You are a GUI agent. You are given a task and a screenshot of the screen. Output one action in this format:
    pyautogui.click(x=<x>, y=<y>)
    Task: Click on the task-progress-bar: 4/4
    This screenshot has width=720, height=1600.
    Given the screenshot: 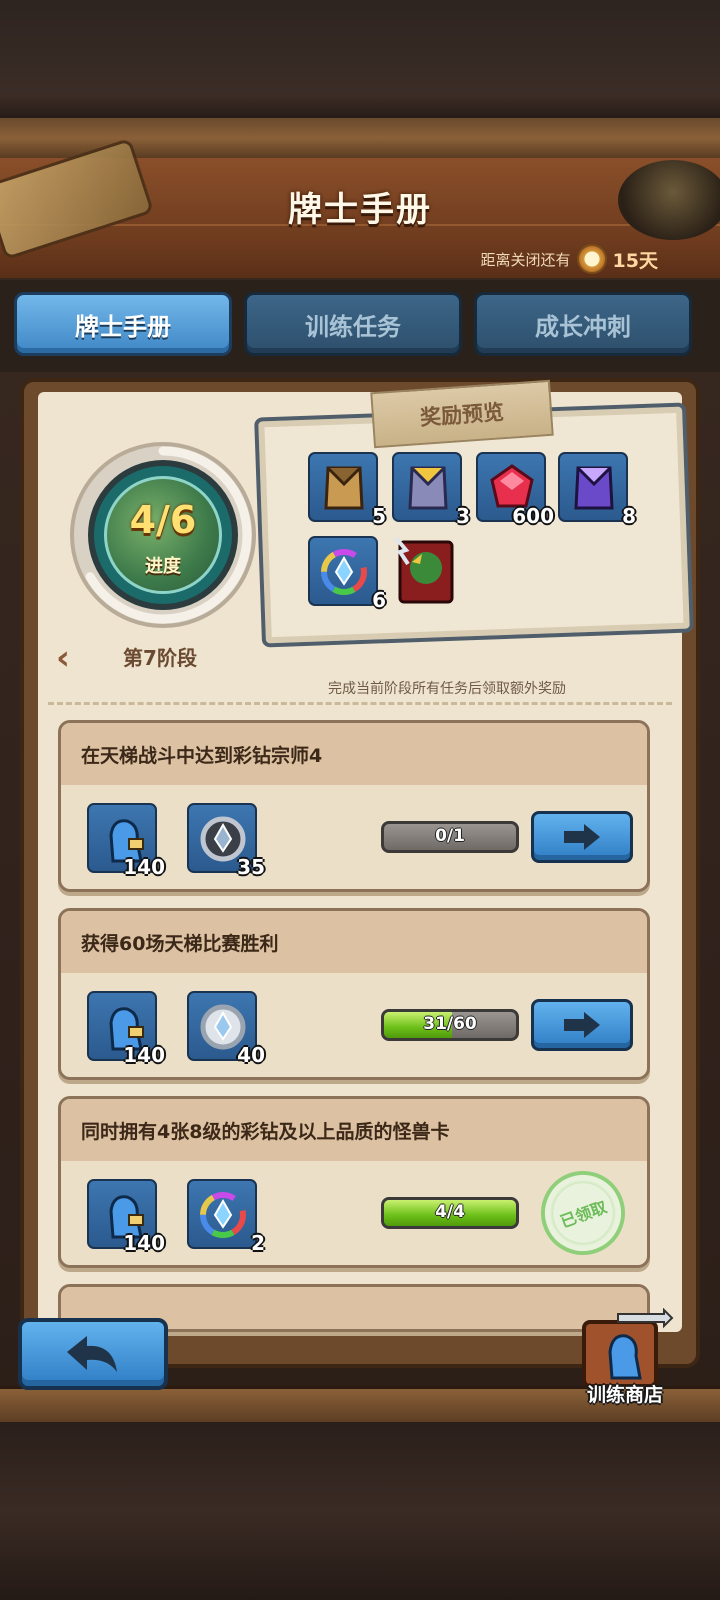 What is the action you would take?
    pyautogui.click(x=450, y=1213)
    